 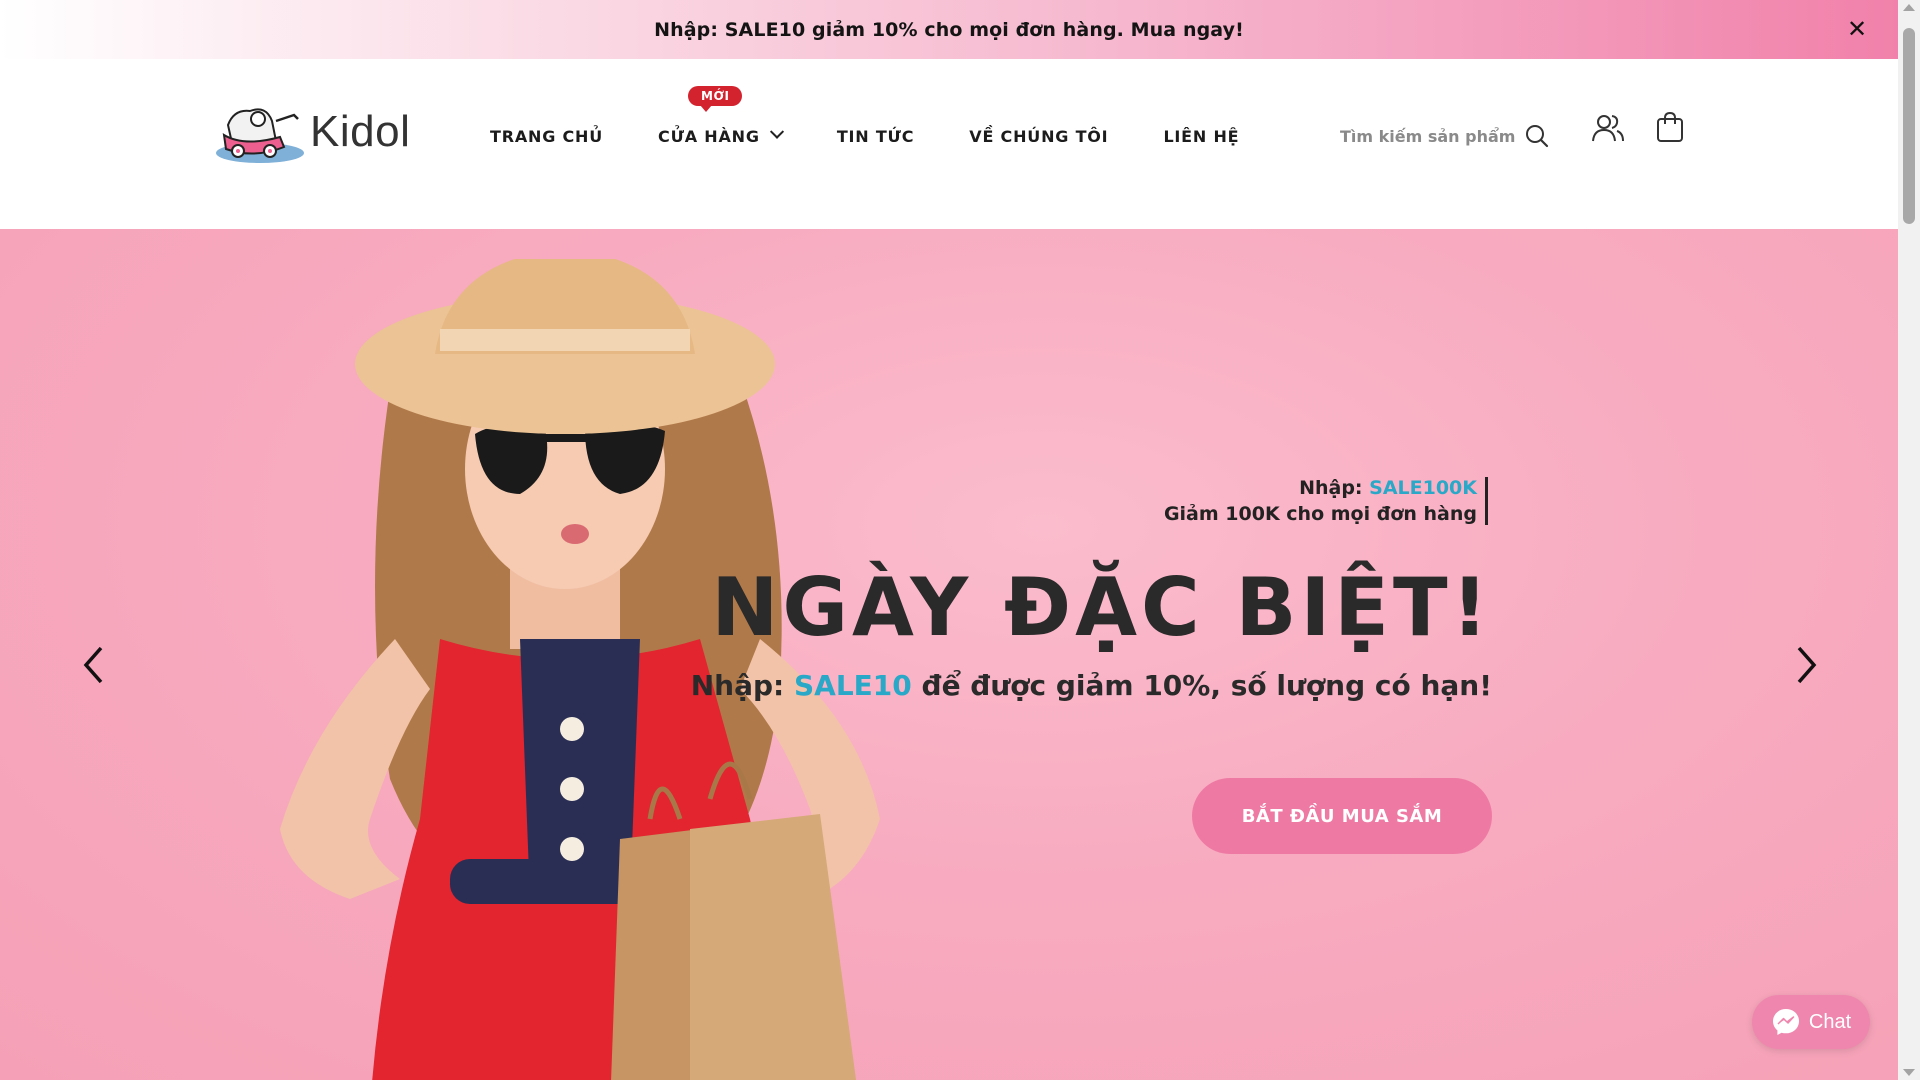 I want to click on search-input, so click(x=1429, y=136).